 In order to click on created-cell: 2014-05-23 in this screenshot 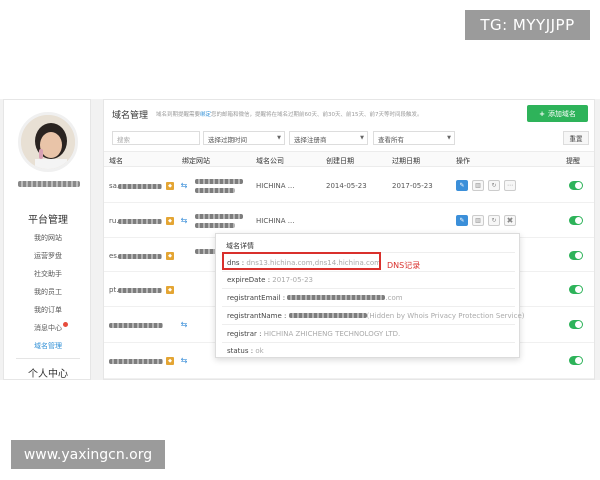, I will do `click(346, 186)`.